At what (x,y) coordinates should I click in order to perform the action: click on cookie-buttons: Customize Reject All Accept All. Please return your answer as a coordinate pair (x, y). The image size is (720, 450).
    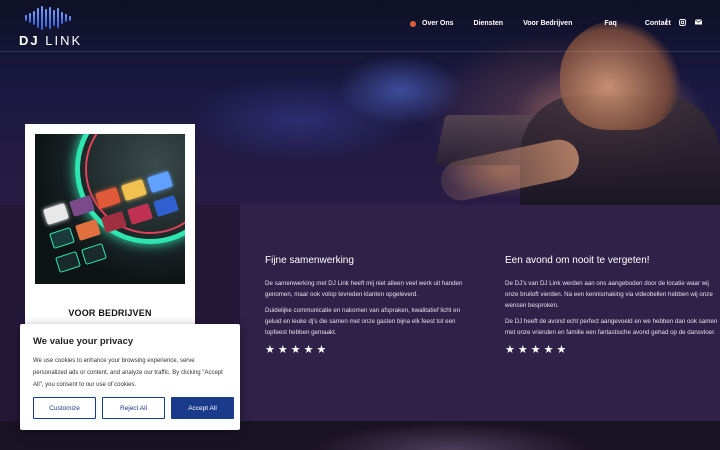
    Looking at the image, I should click on (133, 408).